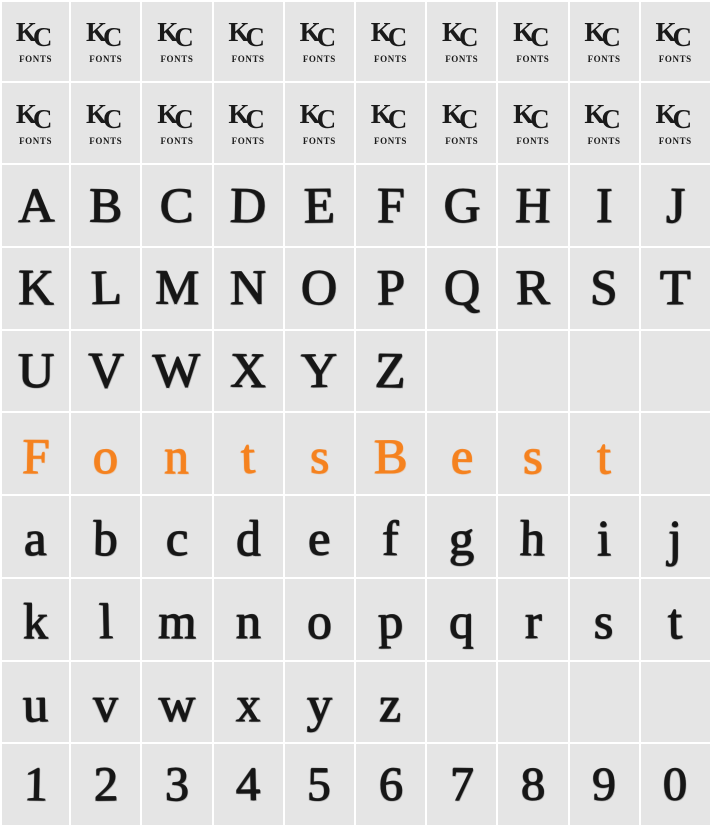 Image resolution: width=712 pixels, height=832 pixels. What do you see at coordinates (249, 207) in the screenshot?
I see `glyph-cell: D` at bounding box center [249, 207].